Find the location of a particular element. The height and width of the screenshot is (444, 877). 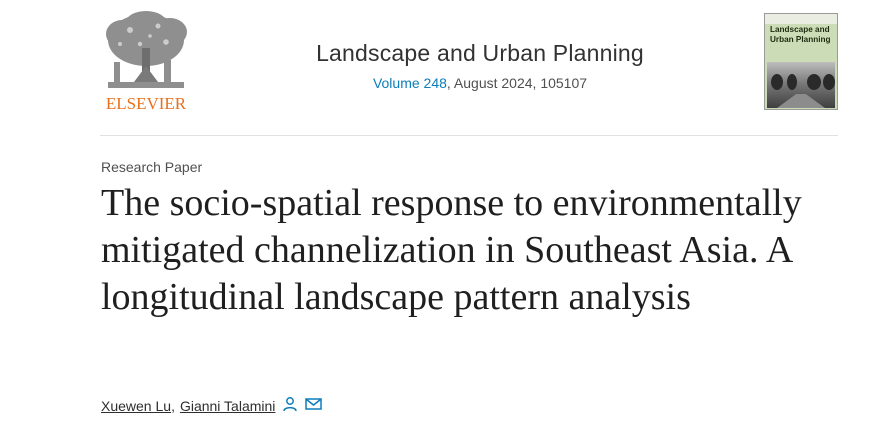

cover-road is located at coordinates (801, 101).